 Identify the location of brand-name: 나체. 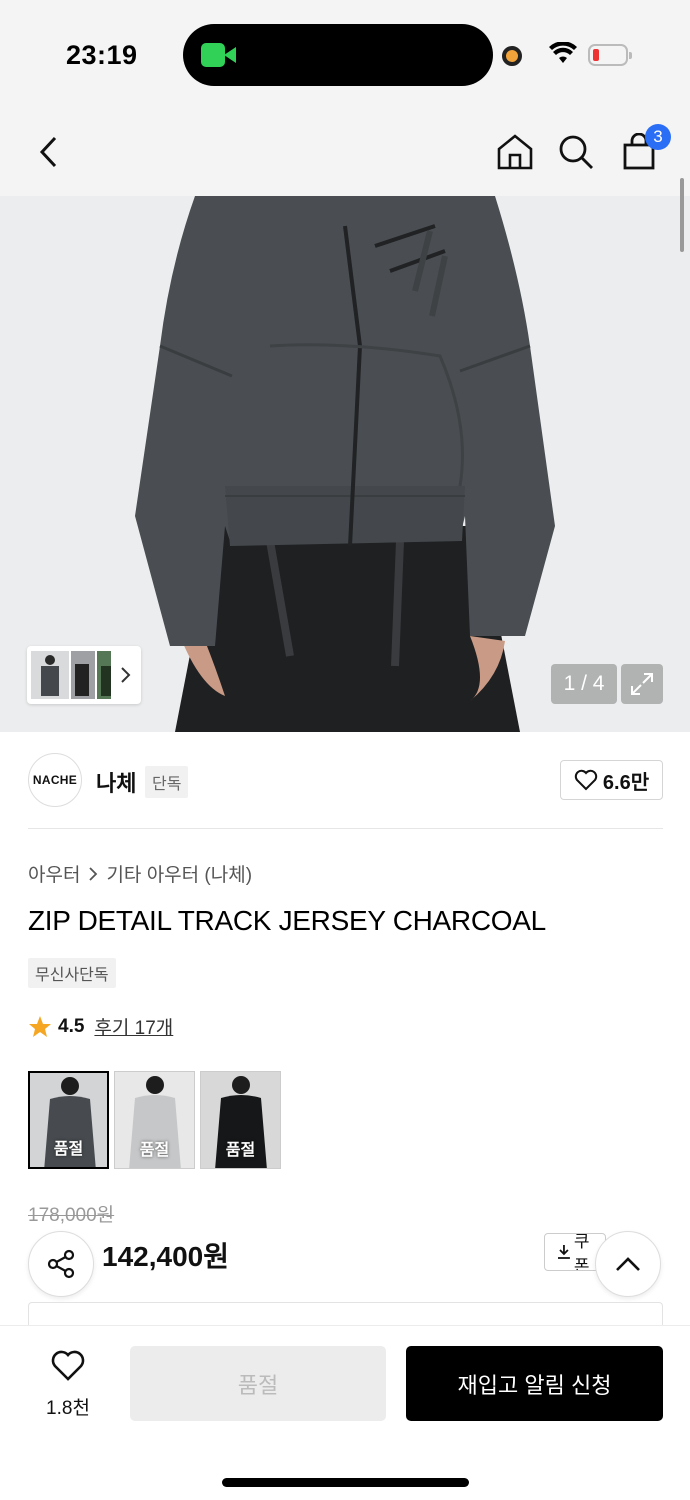
(116, 782).